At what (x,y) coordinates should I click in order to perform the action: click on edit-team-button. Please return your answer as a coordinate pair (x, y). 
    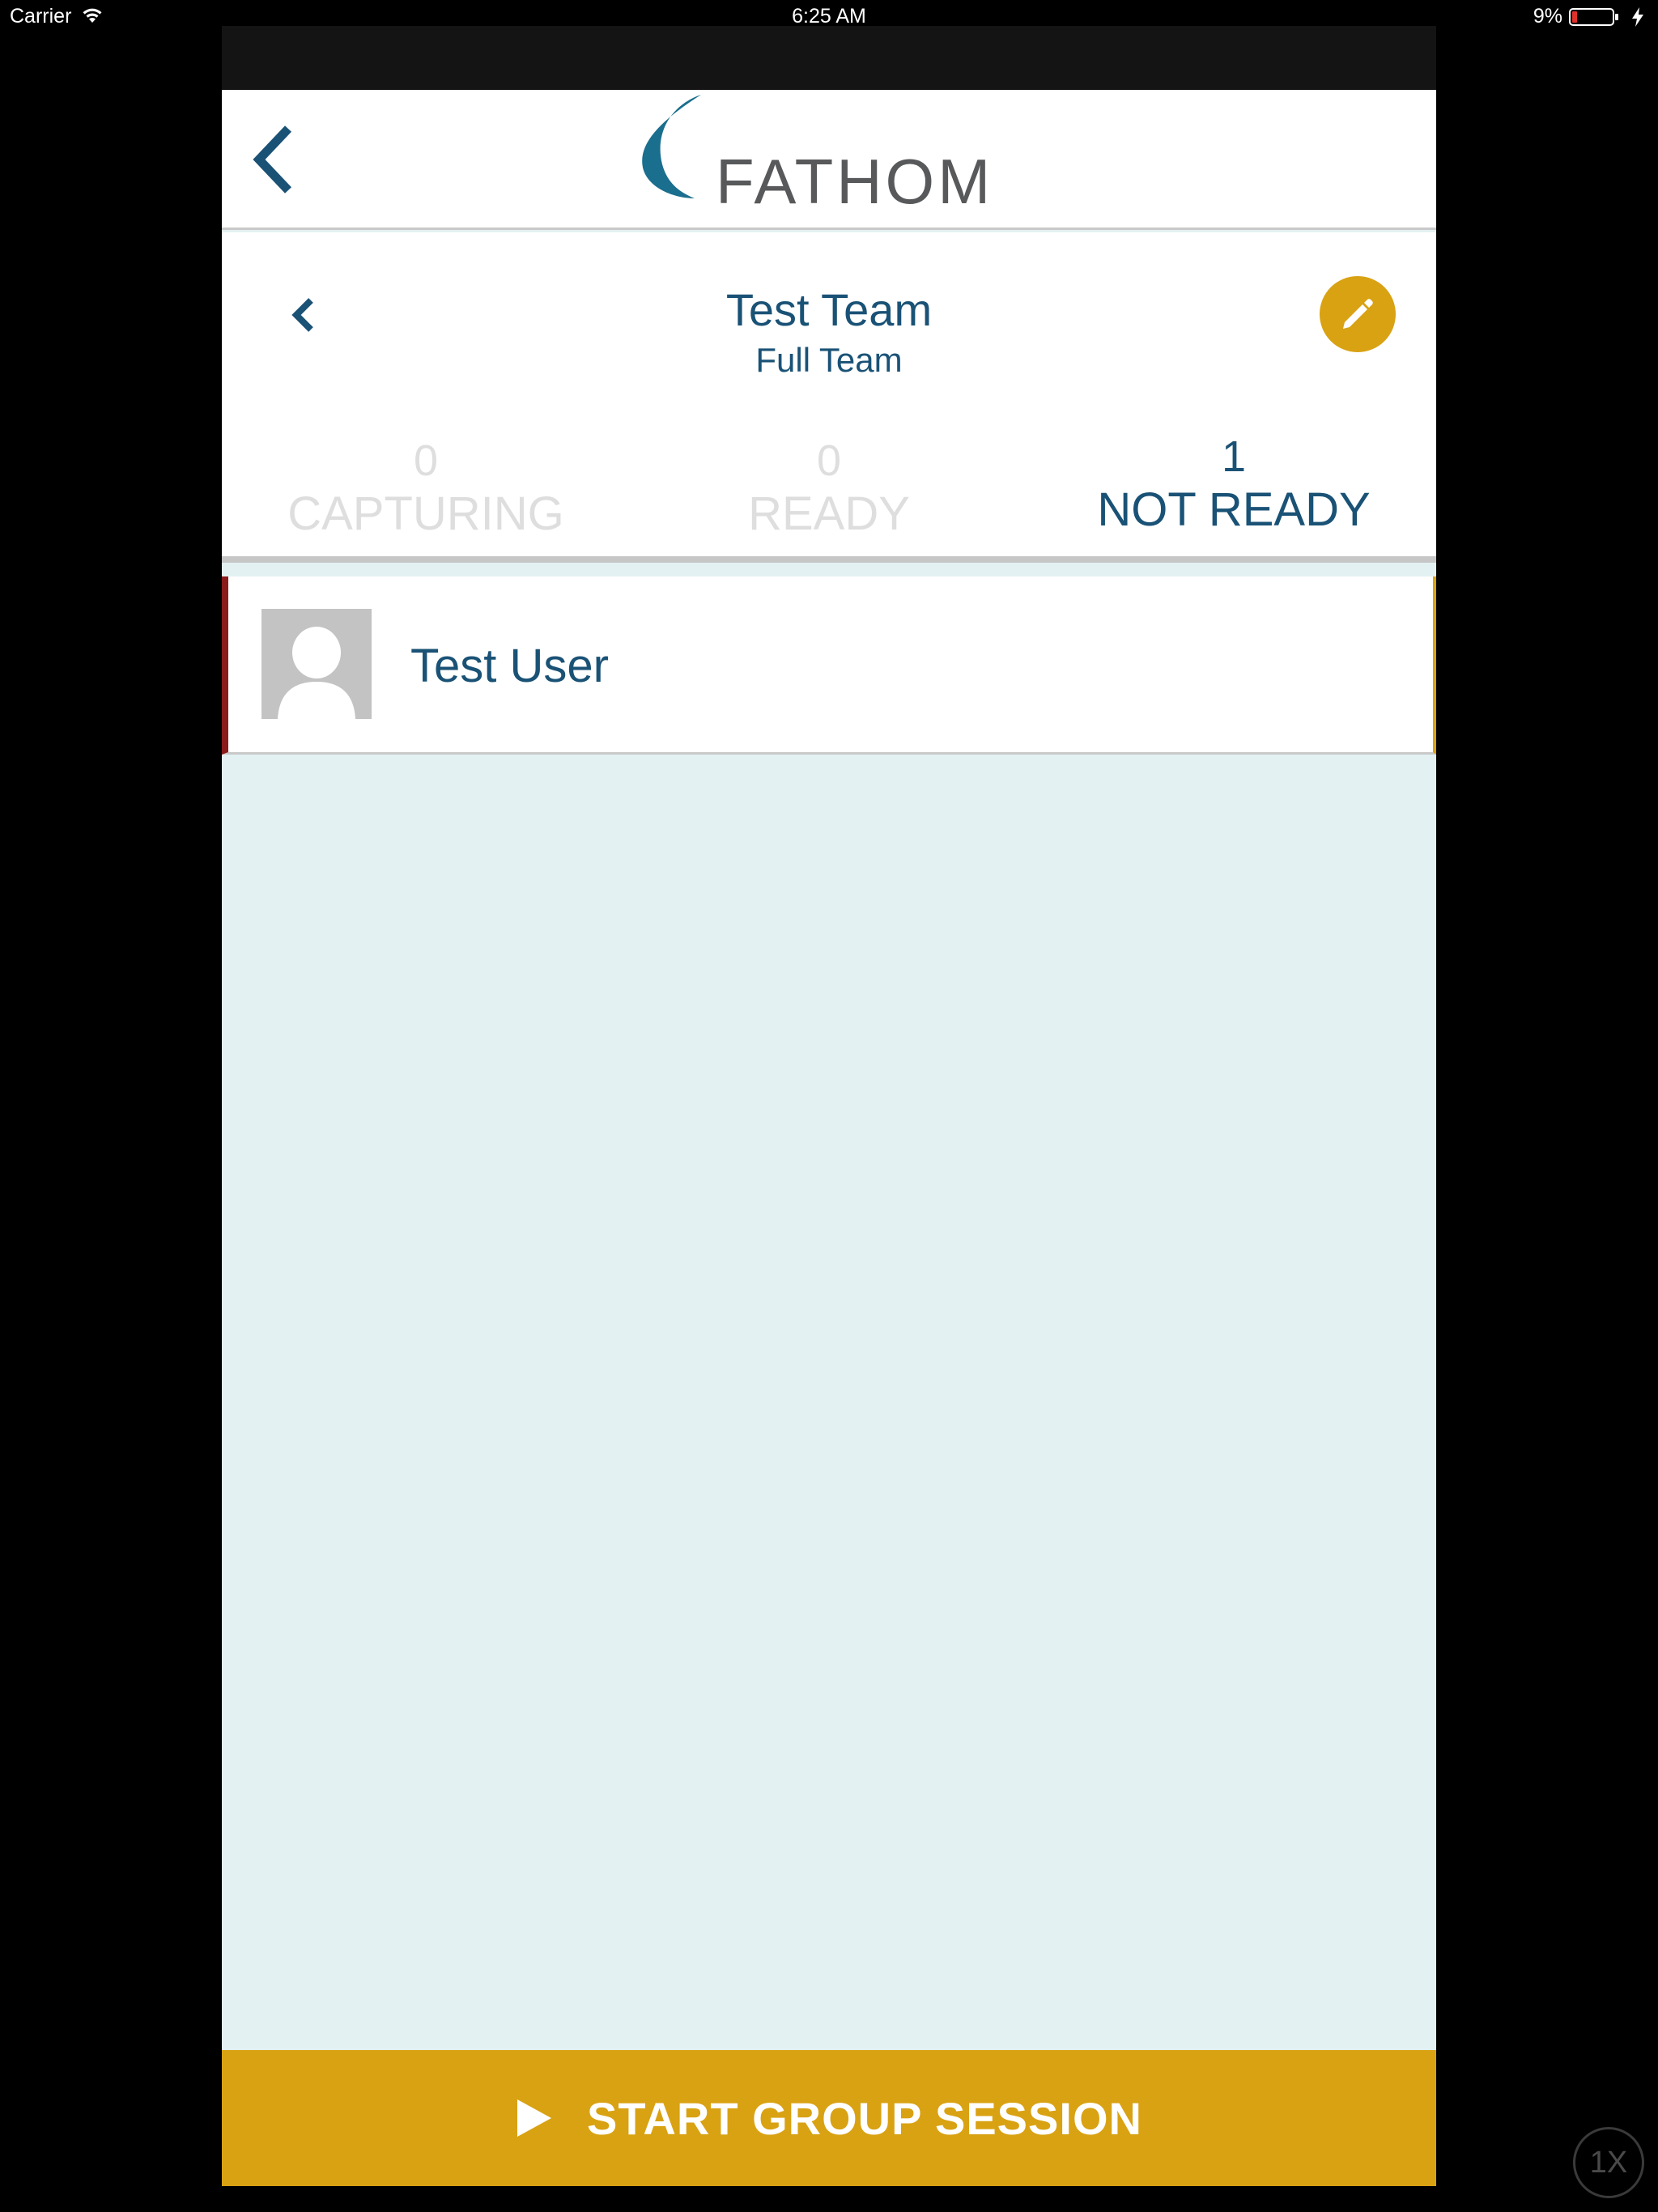
    Looking at the image, I should click on (1358, 314).